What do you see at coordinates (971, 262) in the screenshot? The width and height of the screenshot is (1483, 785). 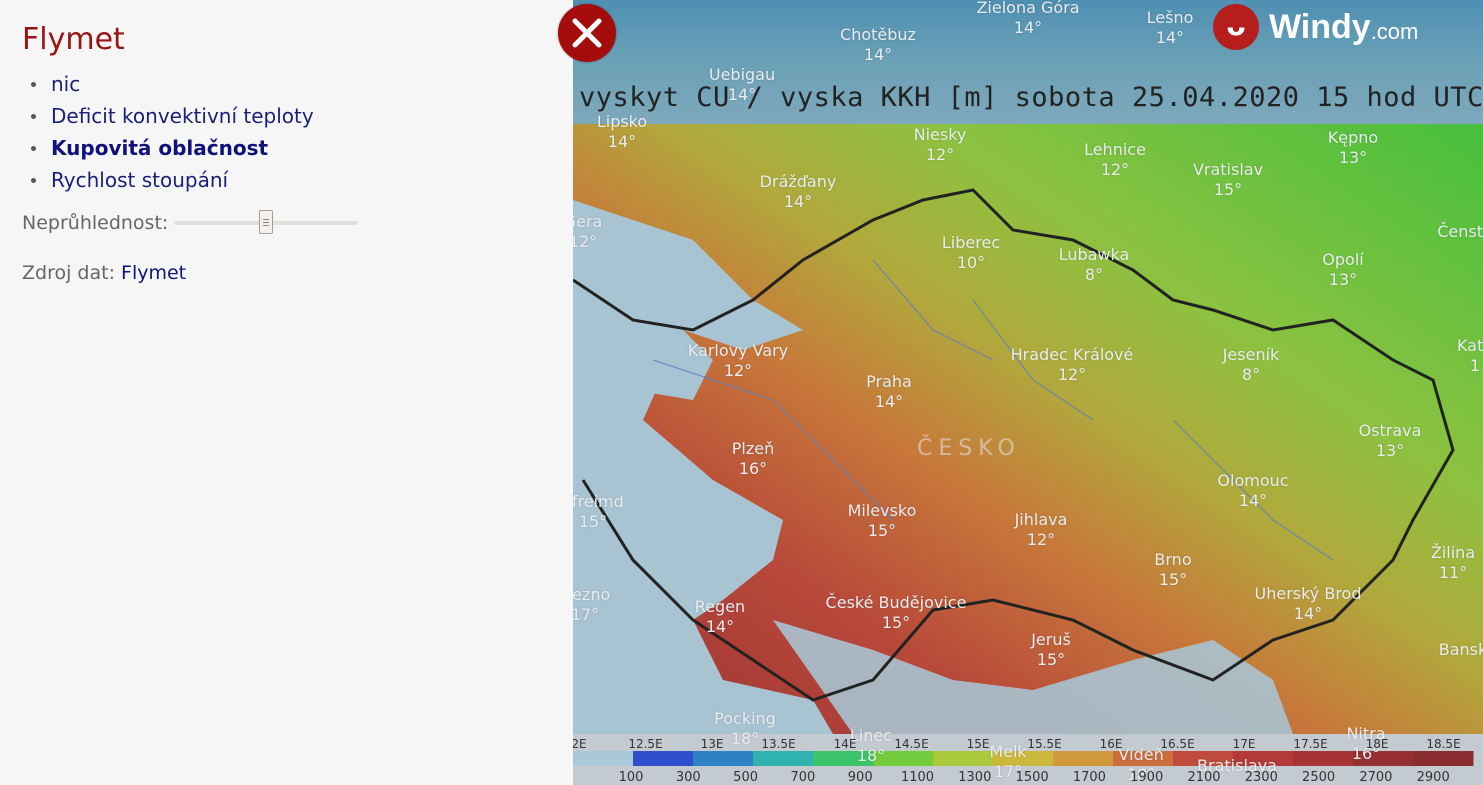 I see `city-temperature: 10°` at bounding box center [971, 262].